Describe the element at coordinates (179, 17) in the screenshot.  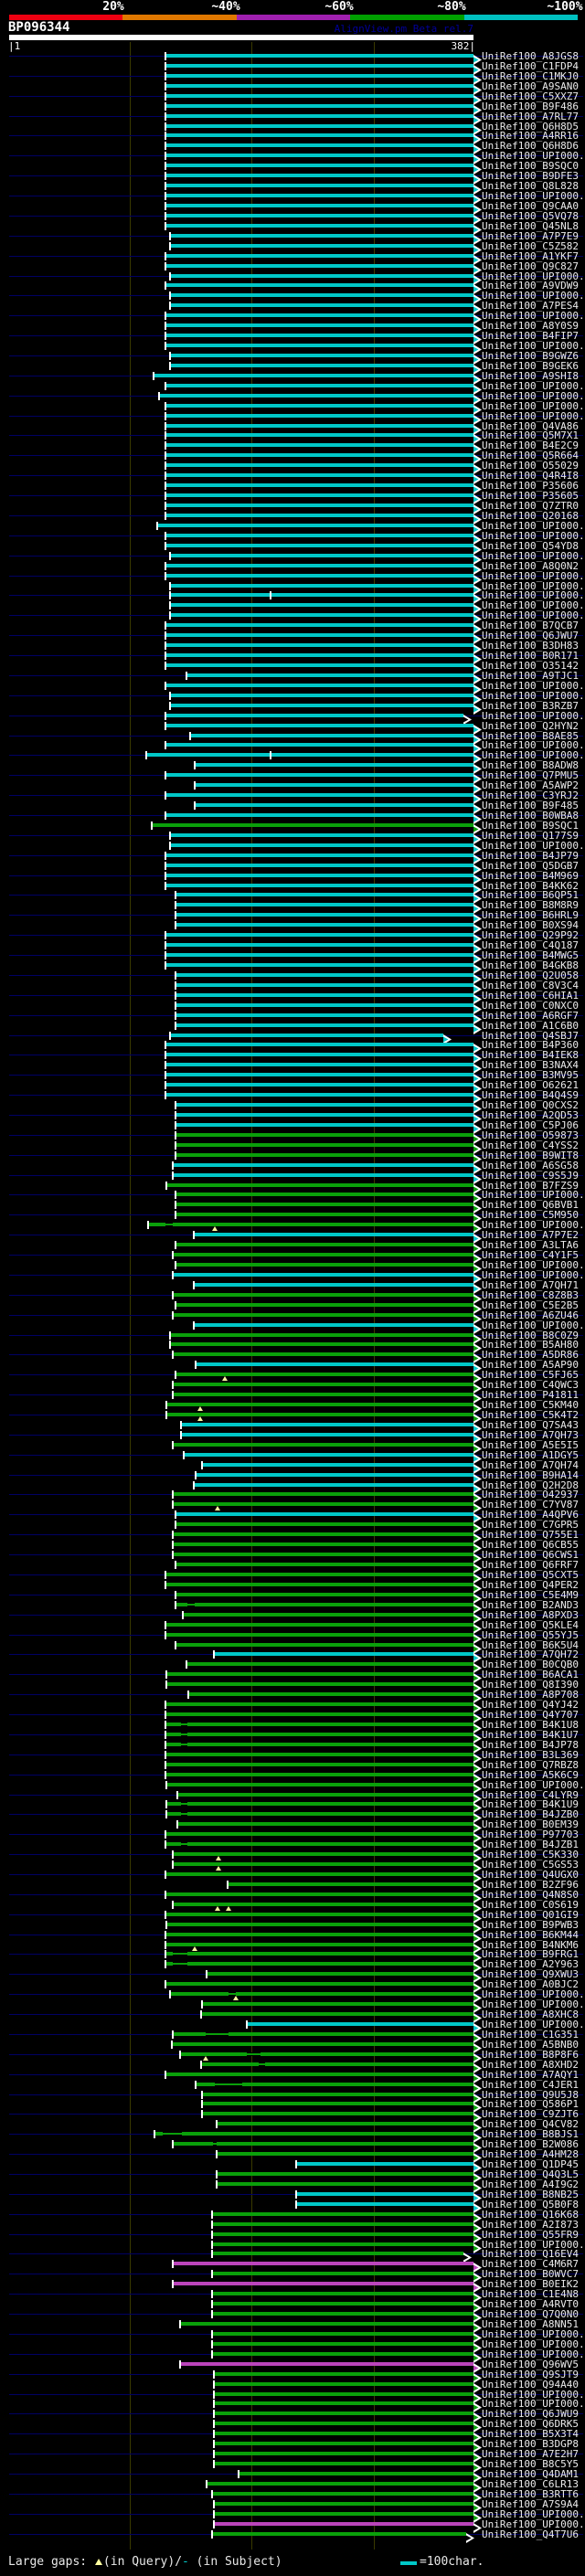
I see `scale-segment` at that location.